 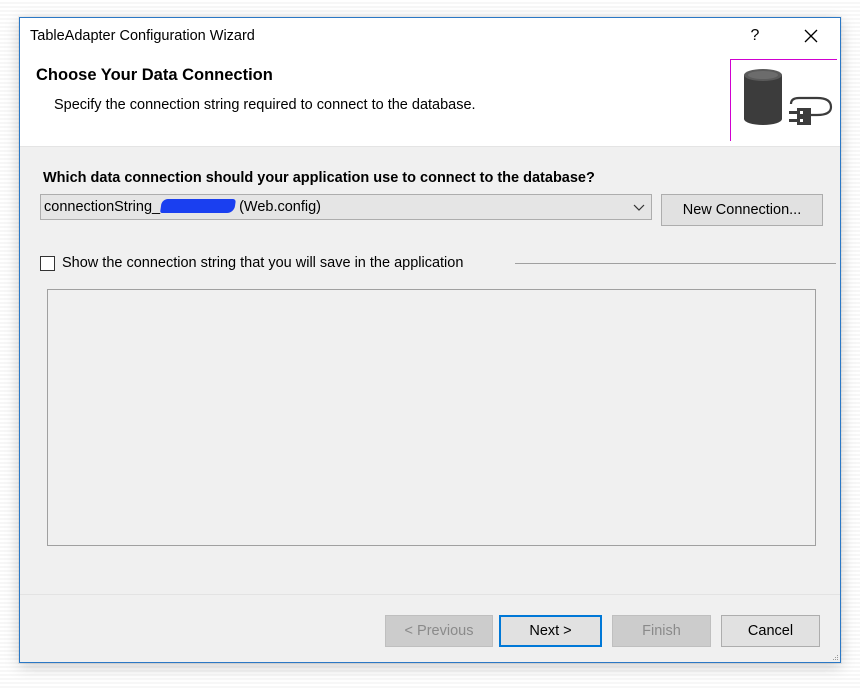 What do you see at coordinates (661, 631) in the screenshot?
I see `finish-button: Finish` at bounding box center [661, 631].